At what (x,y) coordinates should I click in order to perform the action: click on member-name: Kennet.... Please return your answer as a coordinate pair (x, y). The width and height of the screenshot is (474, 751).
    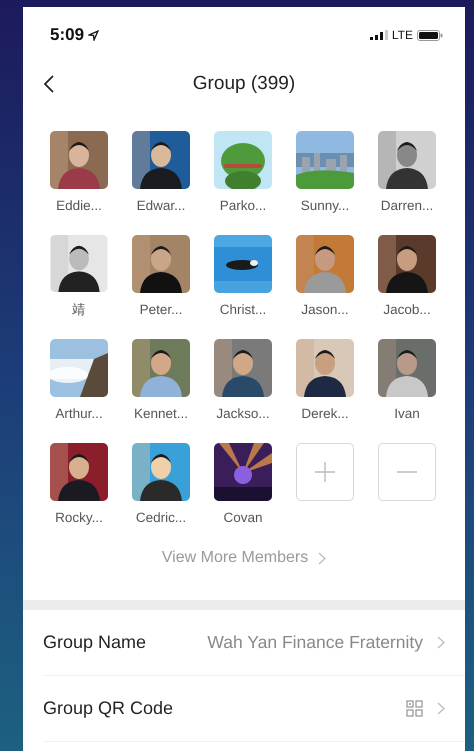
    Looking at the image, I should click on (161, 413).